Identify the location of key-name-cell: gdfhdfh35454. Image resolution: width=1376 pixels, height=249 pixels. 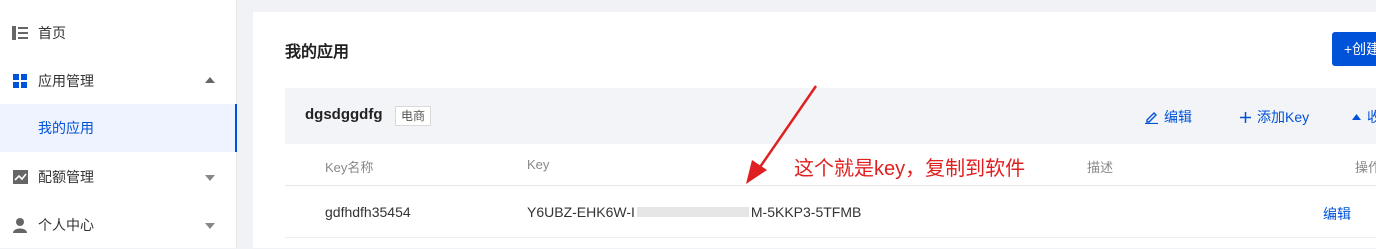
(368, 212).